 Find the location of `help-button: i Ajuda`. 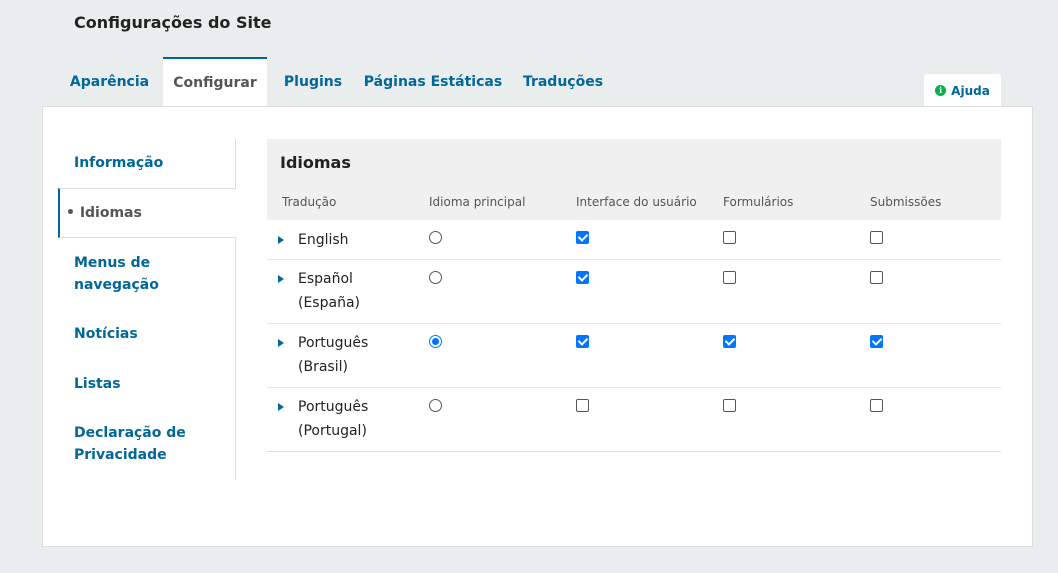

help-button: i Ajuda is located at coordinates (962, 90).